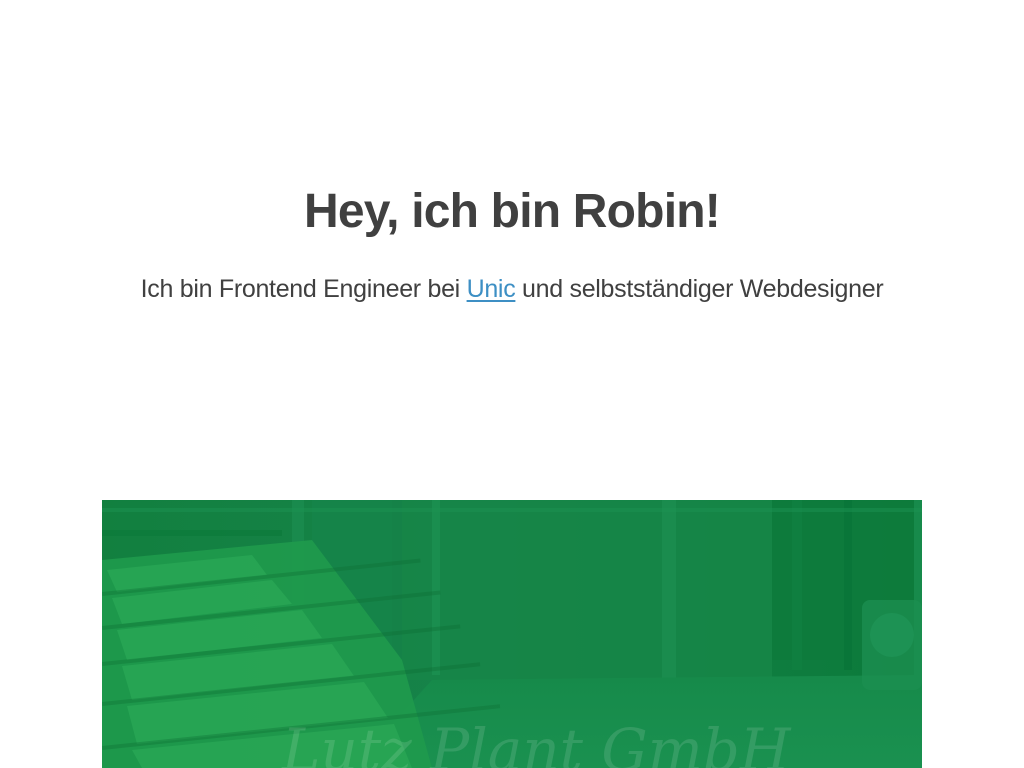  Describe the element at coordinates (536, 742) in the screenshot. I see `teaser-signature: Lutz Plant GmbH` at that location.